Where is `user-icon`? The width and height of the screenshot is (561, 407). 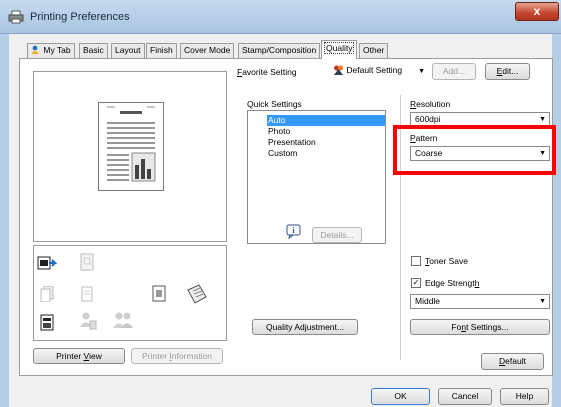 user-icon is located at coordinates (88, 321).